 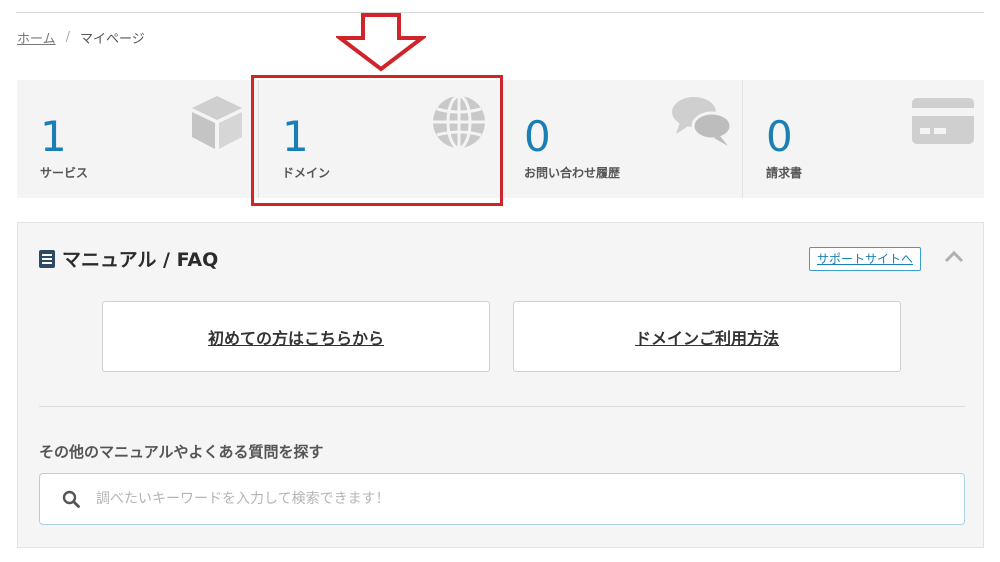 What do you see at coordinates (217, 122) in the screenshot?
I see `box-icon` at bounding box center [217, 122].